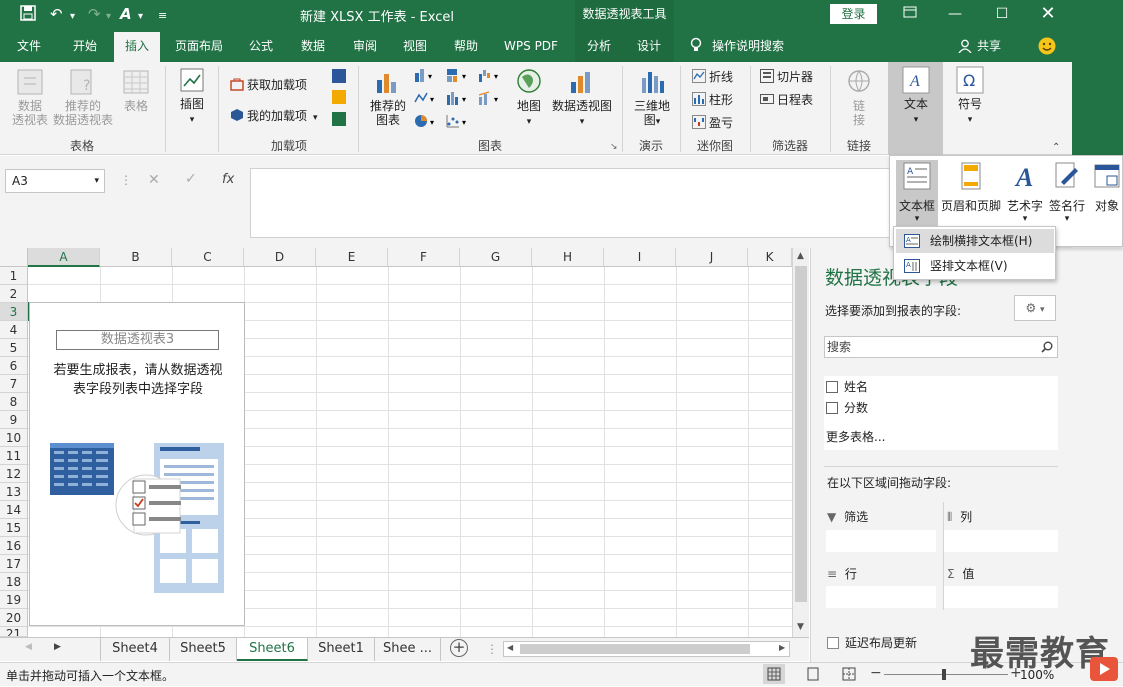  What do you see at coordinates (14, 528) in the screenshot?
I see `row-header: 15` at bounding box center [14, 528].